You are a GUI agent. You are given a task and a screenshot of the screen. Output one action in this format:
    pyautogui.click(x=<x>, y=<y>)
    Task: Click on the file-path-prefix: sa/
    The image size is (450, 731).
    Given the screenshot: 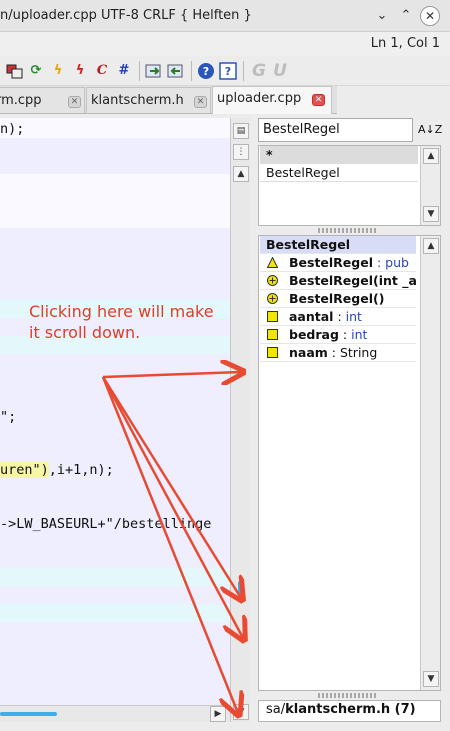 What is the action you would take?
    pyautogui.click(x=276, y=709)
    